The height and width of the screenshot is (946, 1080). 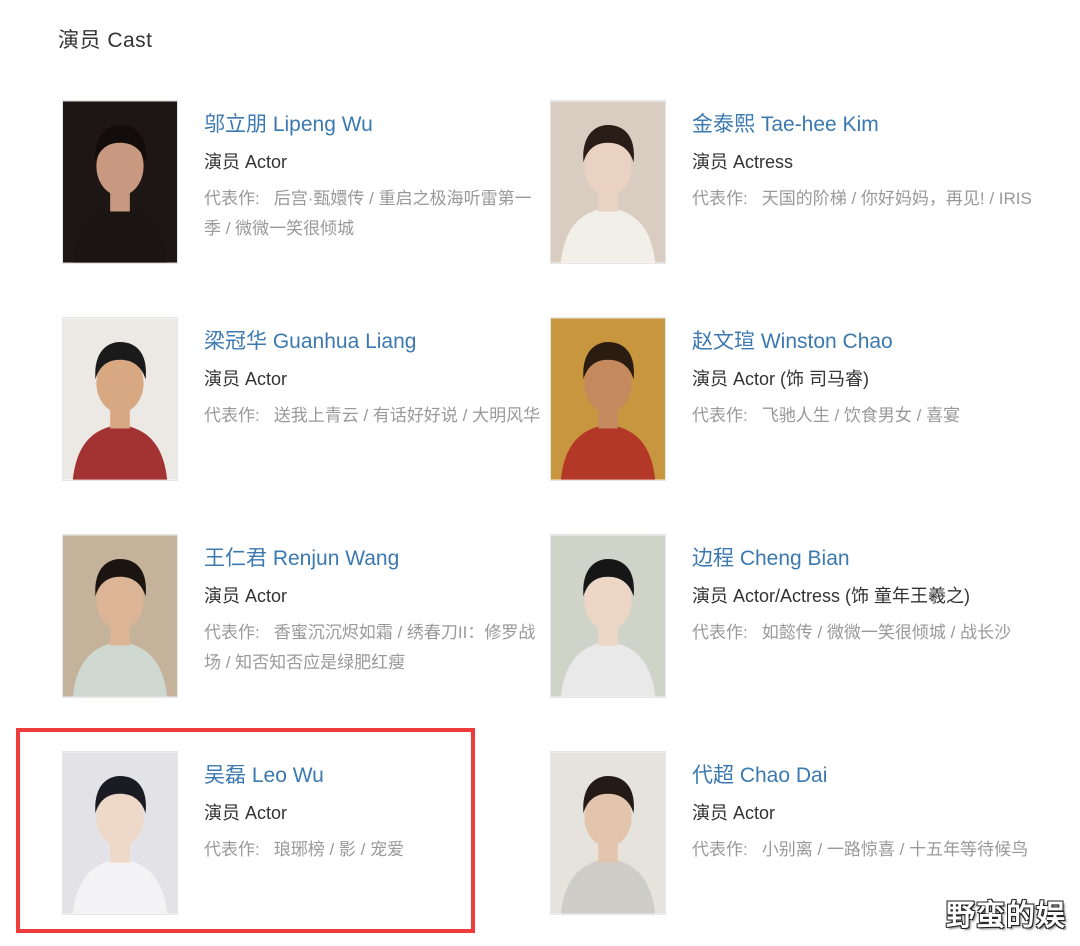 I want to click on representative-works: 代表作: 送我上青云 / 有话好好说 / 大明风华, so click(x=374, y=416).